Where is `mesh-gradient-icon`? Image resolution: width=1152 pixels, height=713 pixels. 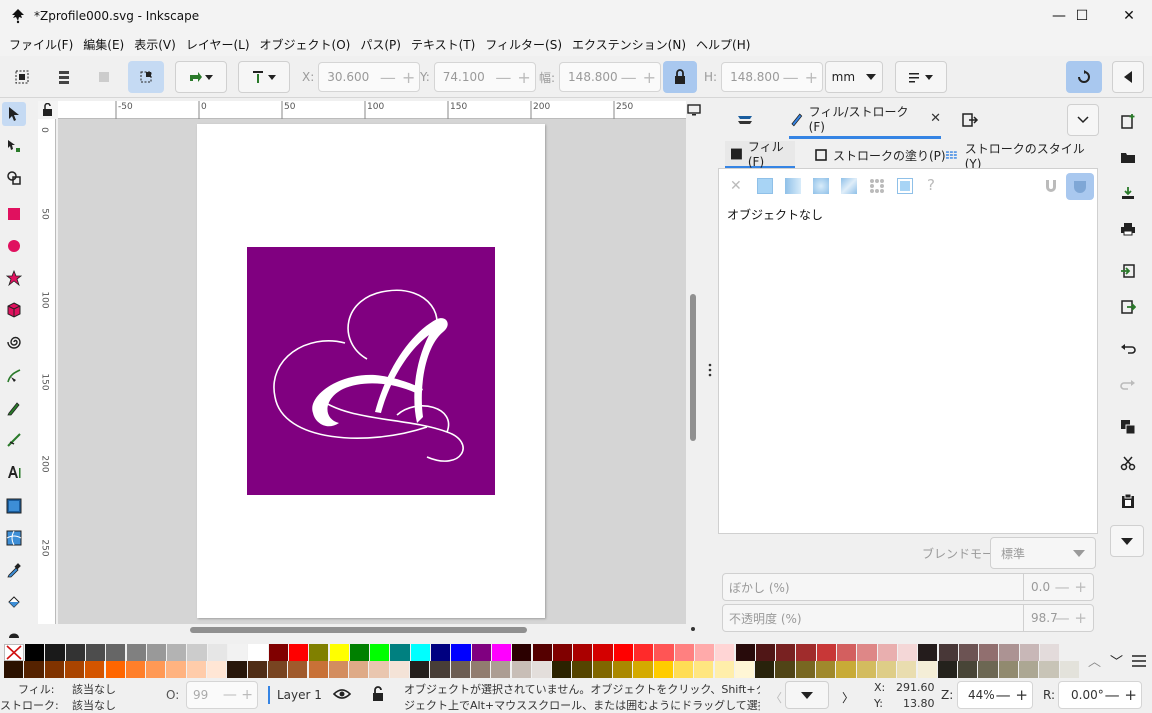
mesh-gradient-icon is located at coordinates (849, 186).